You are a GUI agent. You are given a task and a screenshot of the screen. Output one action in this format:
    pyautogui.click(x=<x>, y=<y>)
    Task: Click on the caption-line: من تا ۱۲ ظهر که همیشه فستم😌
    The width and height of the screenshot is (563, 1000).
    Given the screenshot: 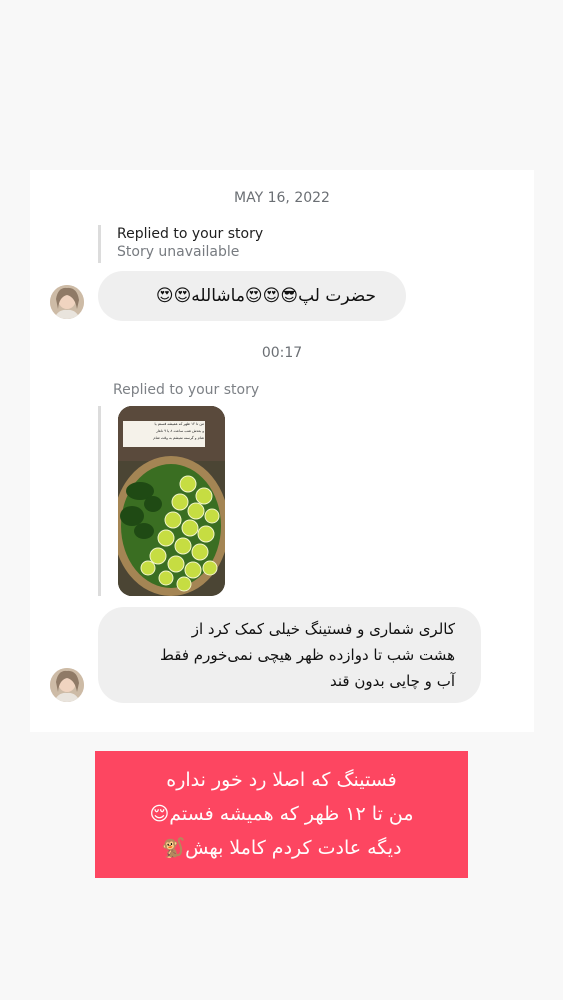 What is the action you would take?
    pyautogui.click(x=281, y=814)
    